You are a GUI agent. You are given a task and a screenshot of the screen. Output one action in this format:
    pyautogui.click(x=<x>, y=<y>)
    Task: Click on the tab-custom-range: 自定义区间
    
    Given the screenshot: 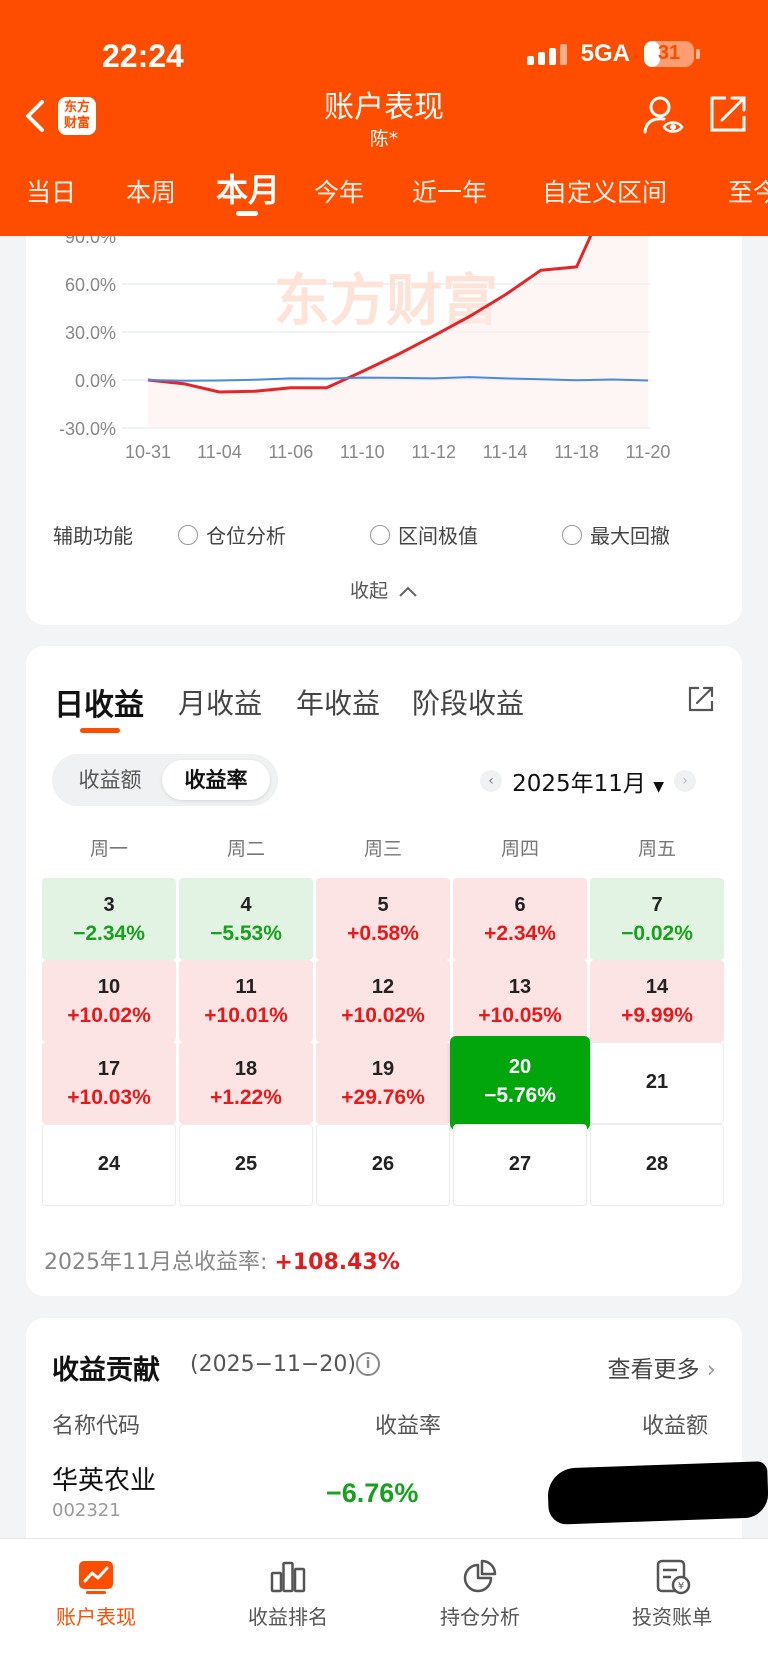 What is the action you would take?
    pyautogui.click(x=604, y=191)
    